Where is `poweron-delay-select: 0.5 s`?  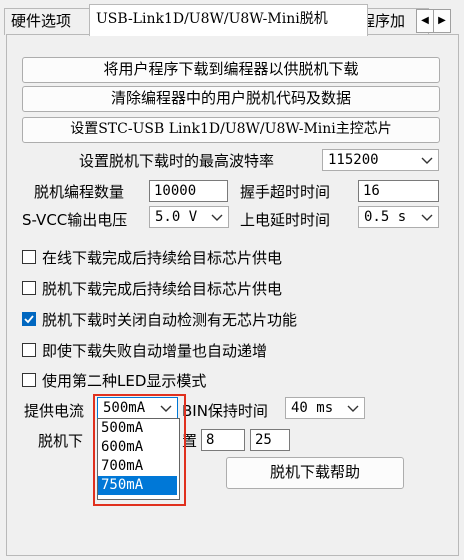
poweron-delay-select: 0.5 s is located at coordinates (398, 217).